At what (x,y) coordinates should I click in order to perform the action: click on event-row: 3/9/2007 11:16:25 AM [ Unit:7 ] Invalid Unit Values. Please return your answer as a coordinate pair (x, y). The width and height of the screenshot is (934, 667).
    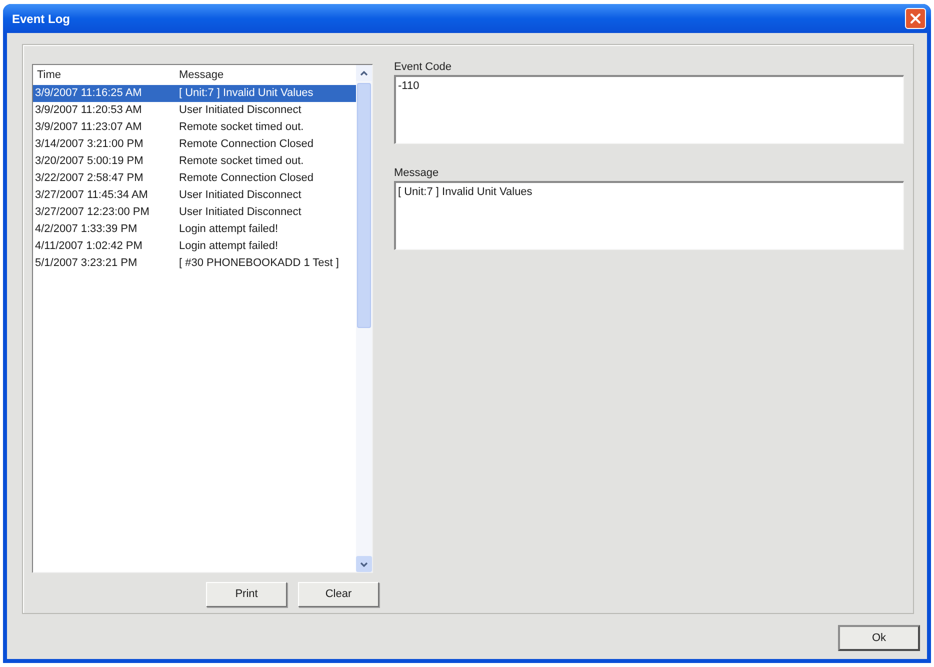
    Looking at the image, I should click on (194, 93).